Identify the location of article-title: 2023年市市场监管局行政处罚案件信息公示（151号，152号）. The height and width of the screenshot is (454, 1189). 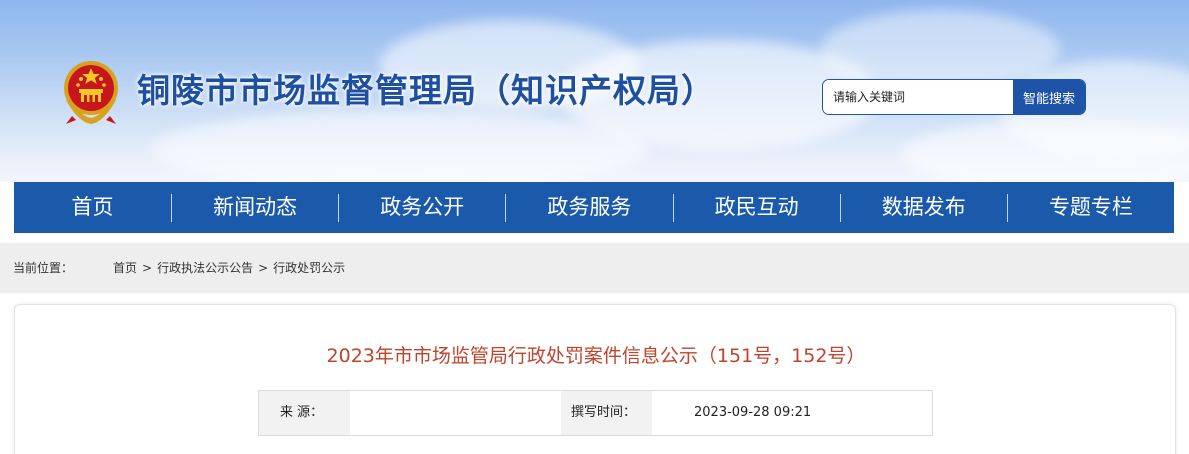
(596, 356).